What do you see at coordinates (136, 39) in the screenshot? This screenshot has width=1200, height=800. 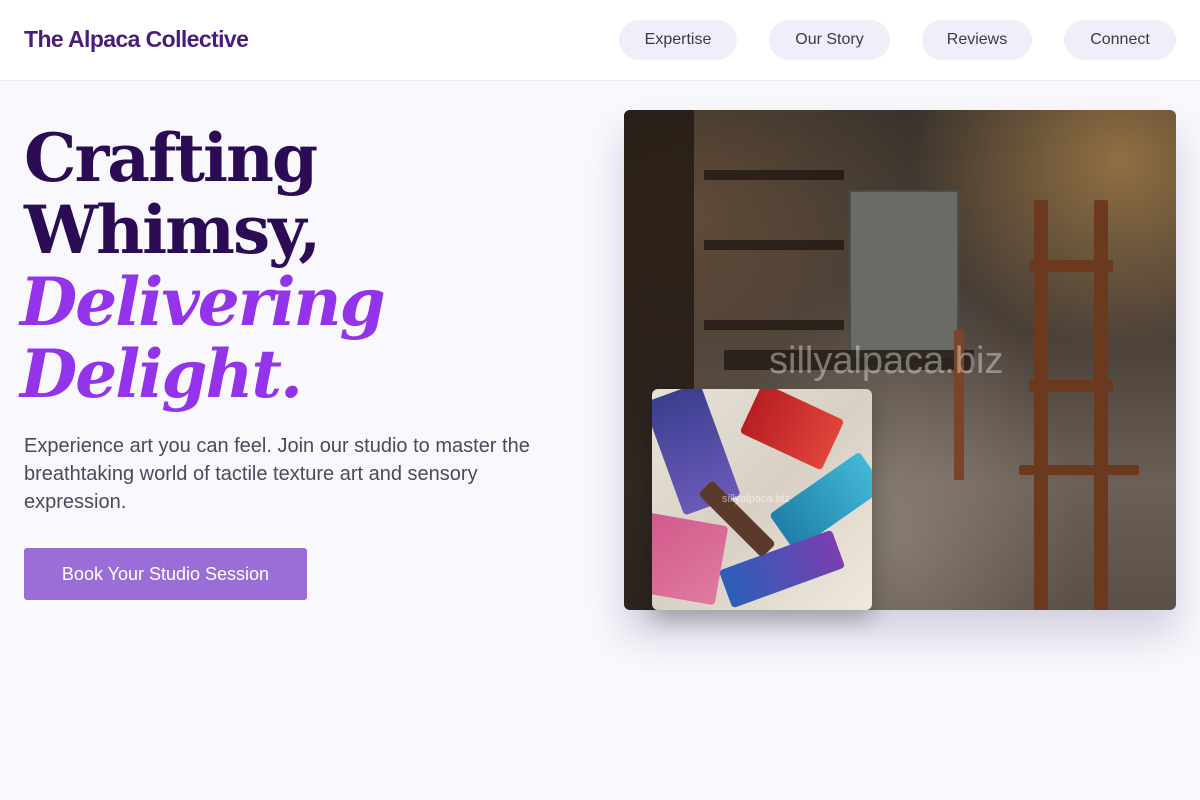 I see `brand-logo: The Alpaca Collective` at bounding box center [136, 39].